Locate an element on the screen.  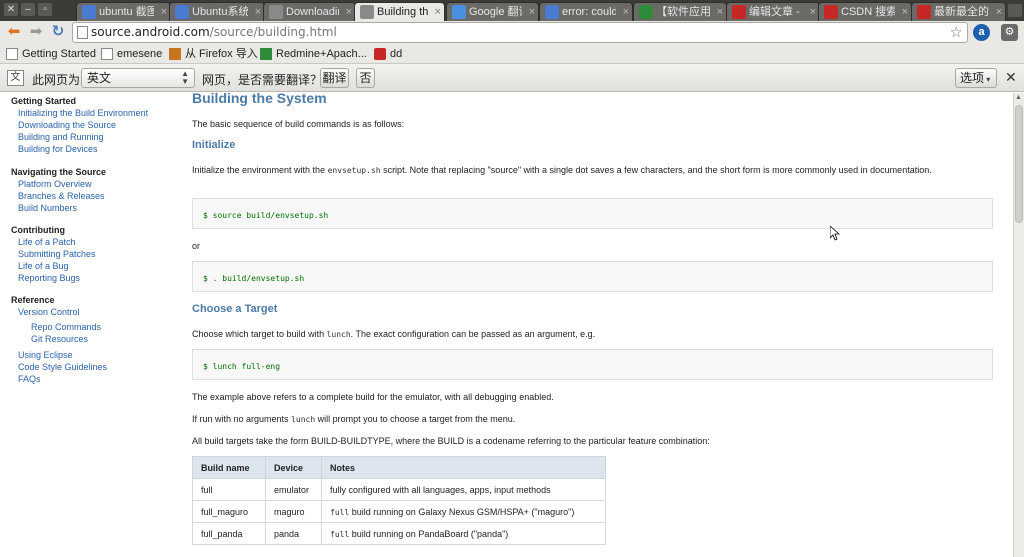
scroll-up-arrow-icon: ▲ is located at coordinates (1018, 97).